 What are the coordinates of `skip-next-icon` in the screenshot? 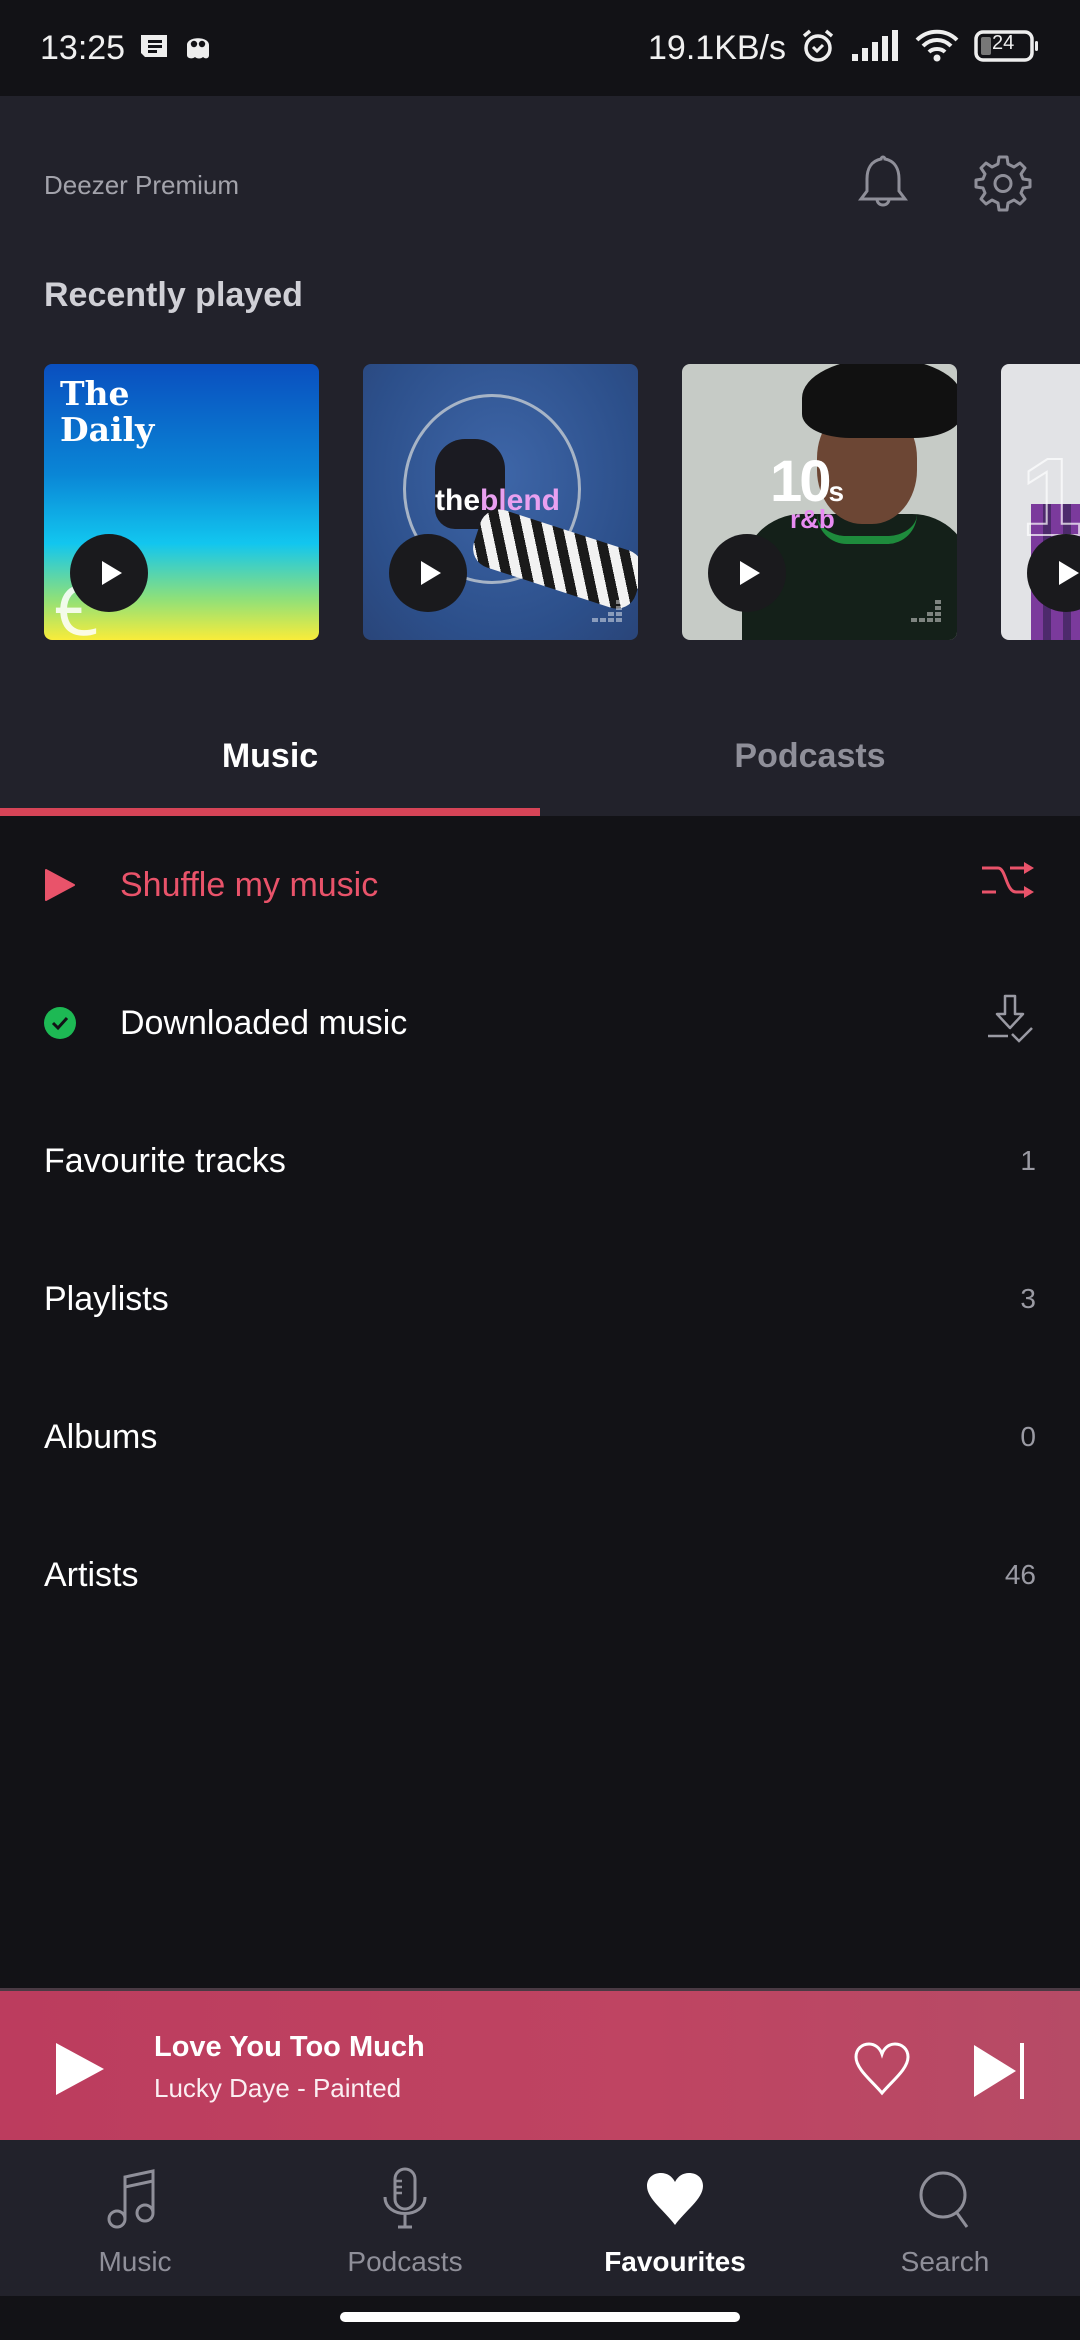 It's located at (999, 2071).